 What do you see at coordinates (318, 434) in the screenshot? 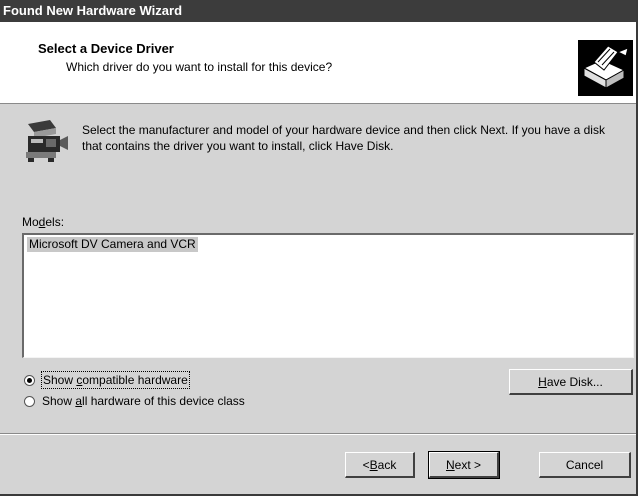
I see `separator` at bounding box center [318, 434].